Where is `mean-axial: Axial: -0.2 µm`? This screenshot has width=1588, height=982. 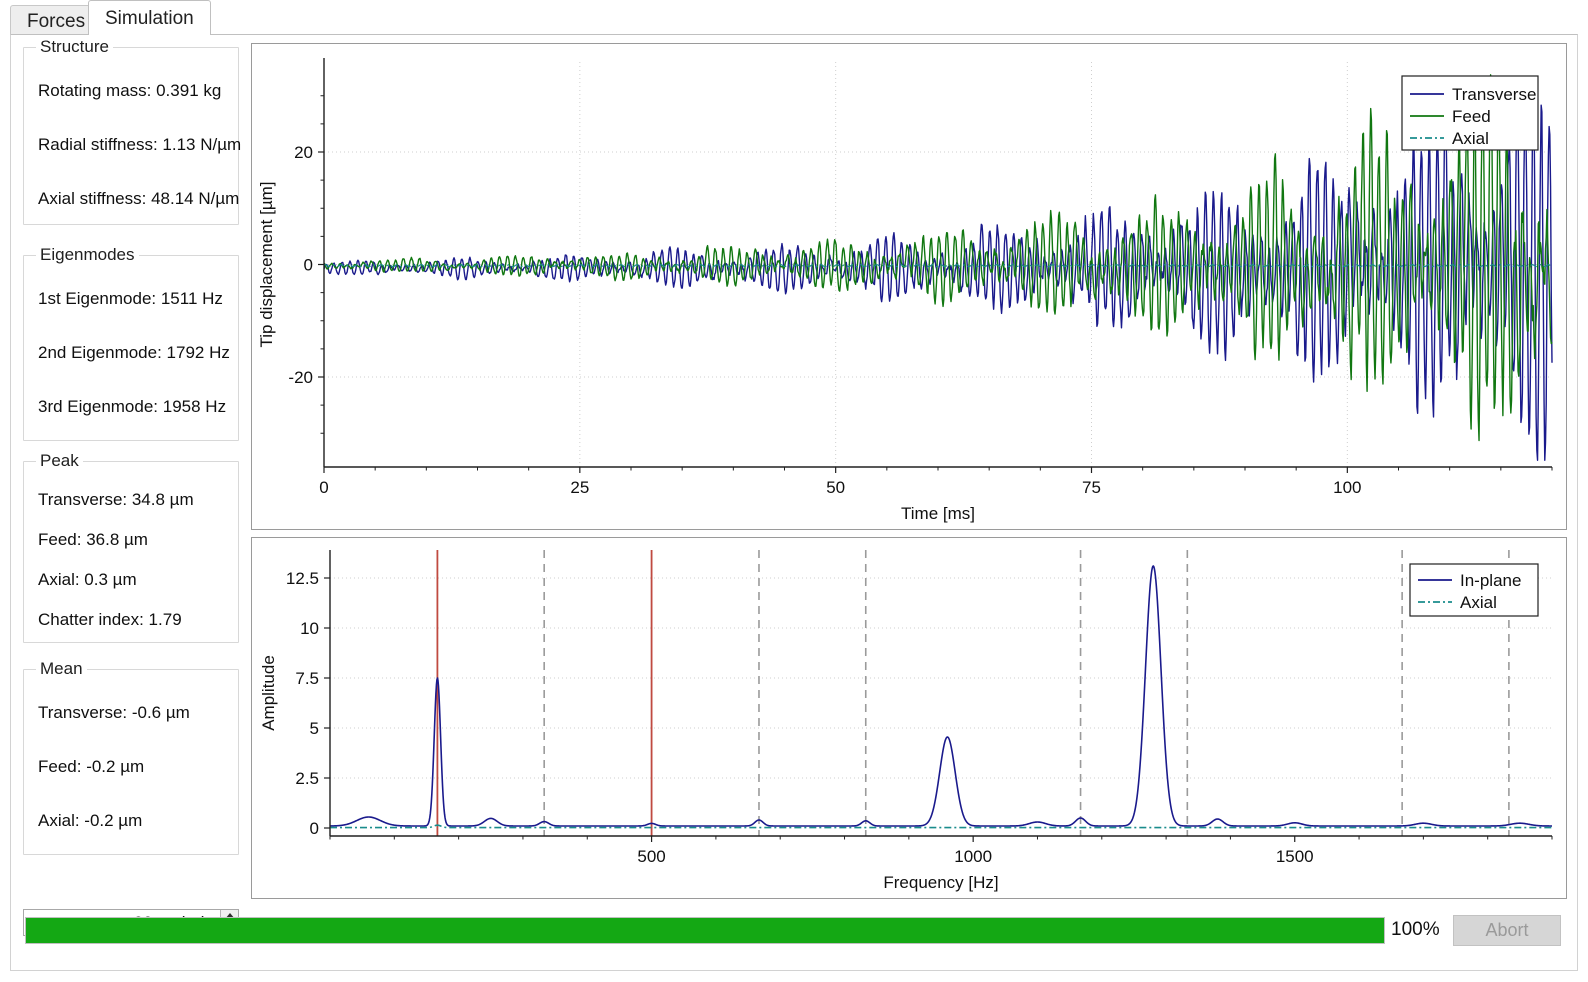
mean-axial: Axial: -0.2 µm is located at coordinates (90, 820).